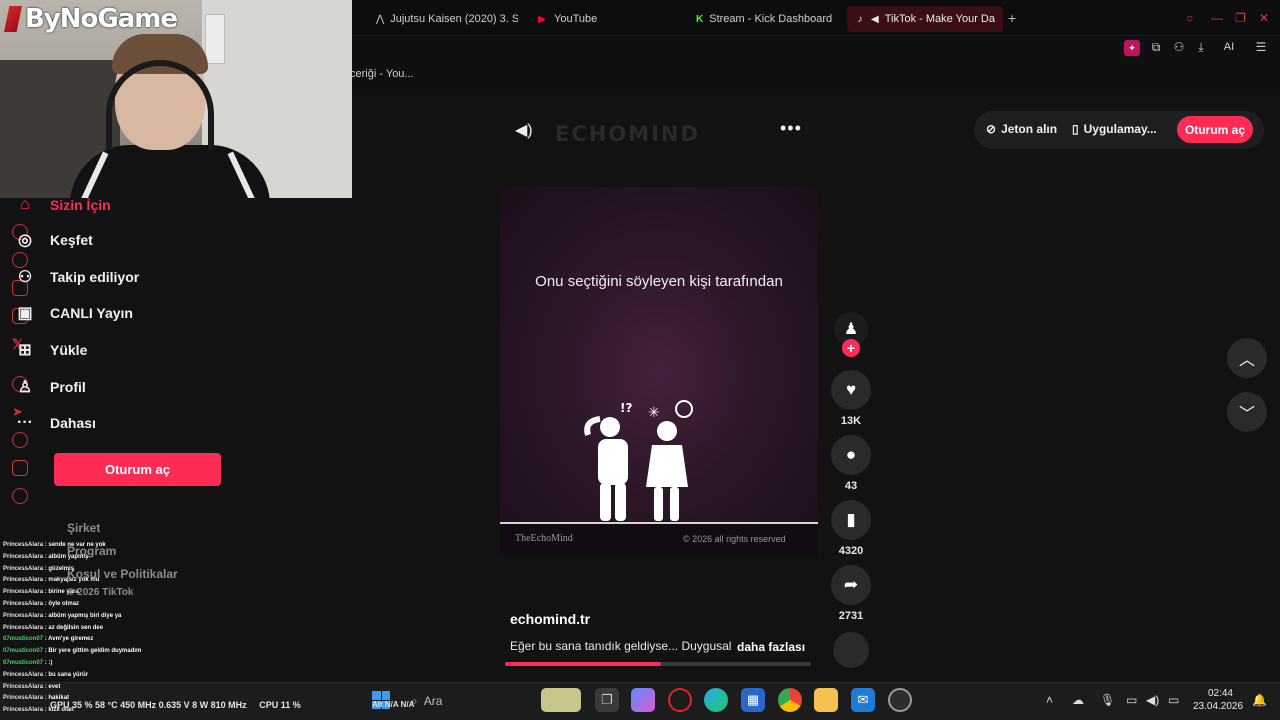  I want to click on app-icon, so click(900, 700).